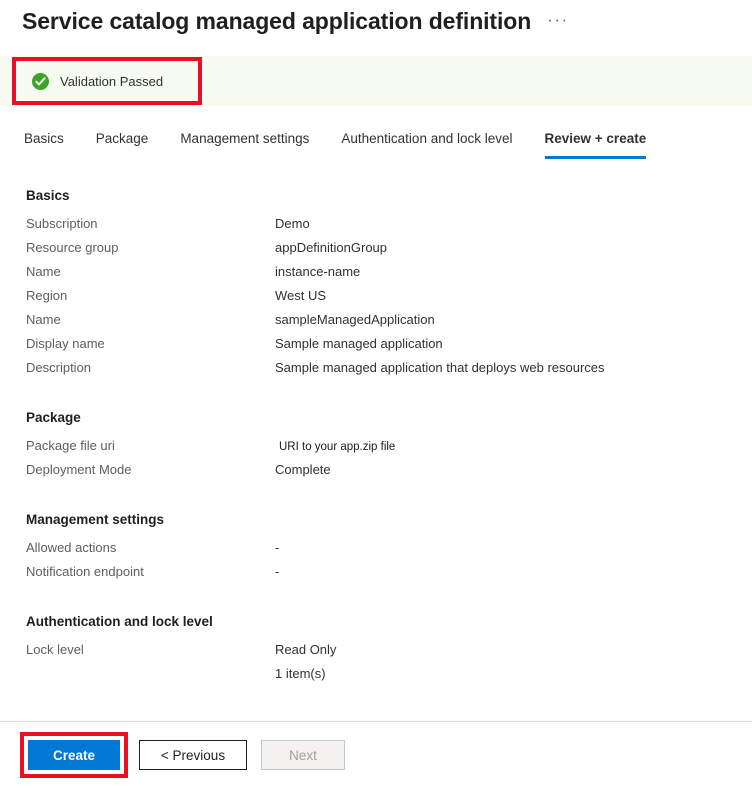 The width and height of the screenshot is (752, 793). I want to click on row-name-instance-value: instance-name, so click(318, 271).